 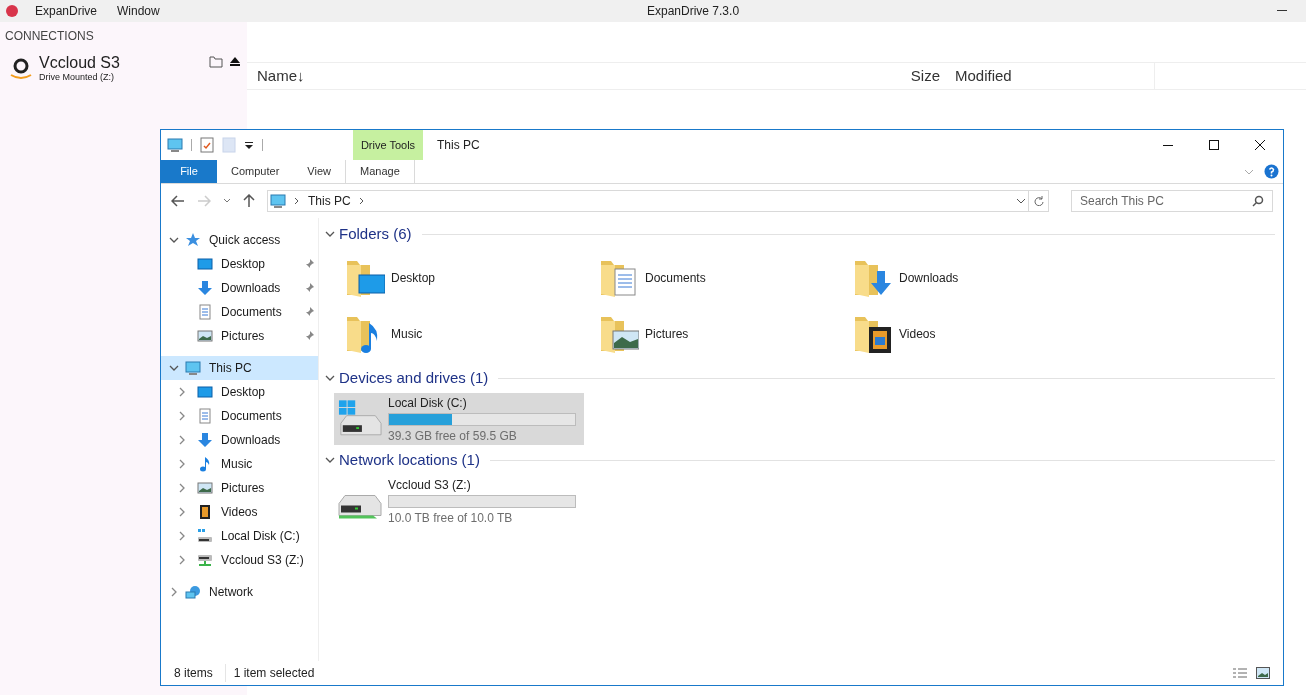 What do you see at coordinates (319, 171) in the screenshot?
I see `ribbon-tab: View` at bounding box center [319, 171].